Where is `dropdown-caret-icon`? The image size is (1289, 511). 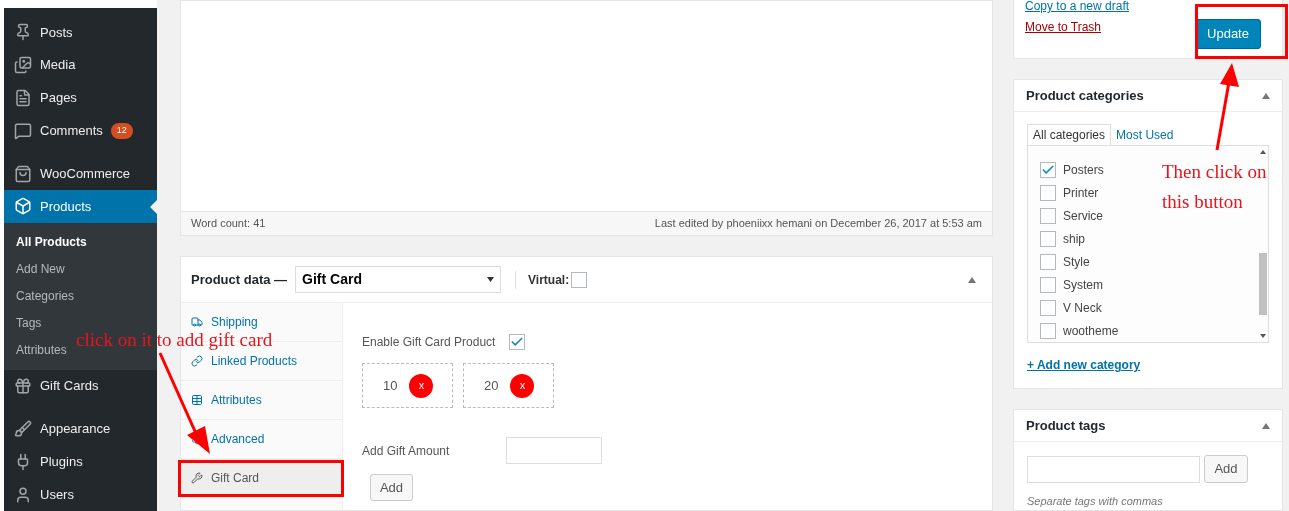 dropdown-caret-icon is located at coordinates (491, 279).